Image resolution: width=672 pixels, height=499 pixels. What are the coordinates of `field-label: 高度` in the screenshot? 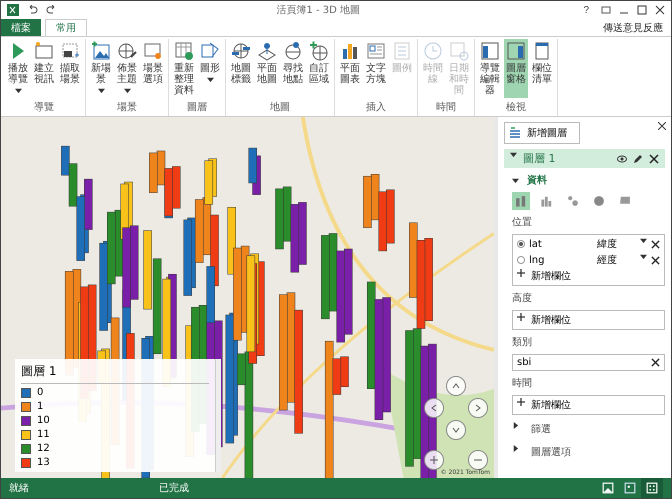 It's located at (522, 298).